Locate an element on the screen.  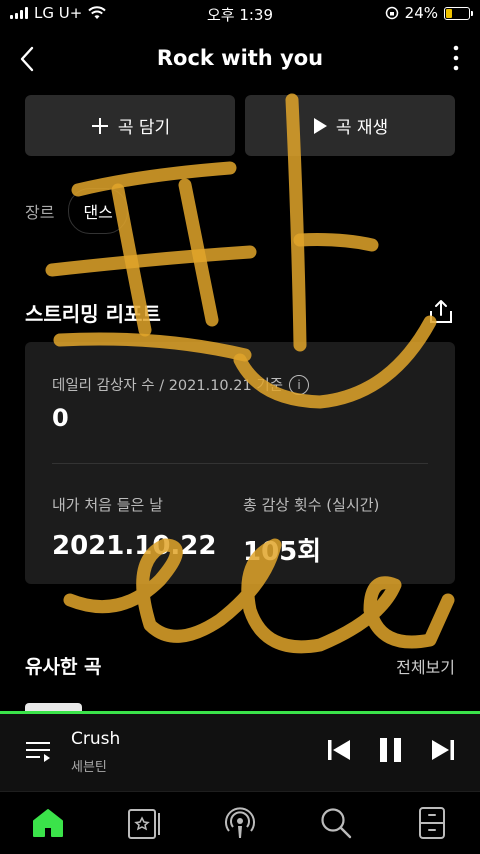
share-icon is located at coordinates (441, 312).